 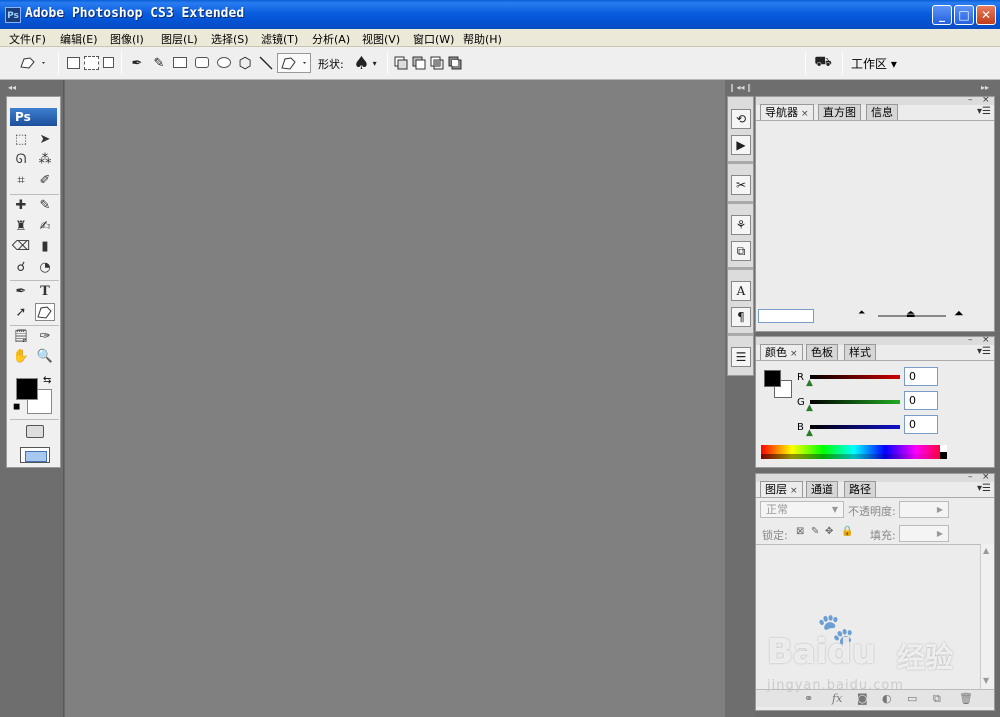 What do you see at coordinates (179, 39) in the screenshot?
I see `menu-layer: 图层(L)` at bounding box center [179, 39].